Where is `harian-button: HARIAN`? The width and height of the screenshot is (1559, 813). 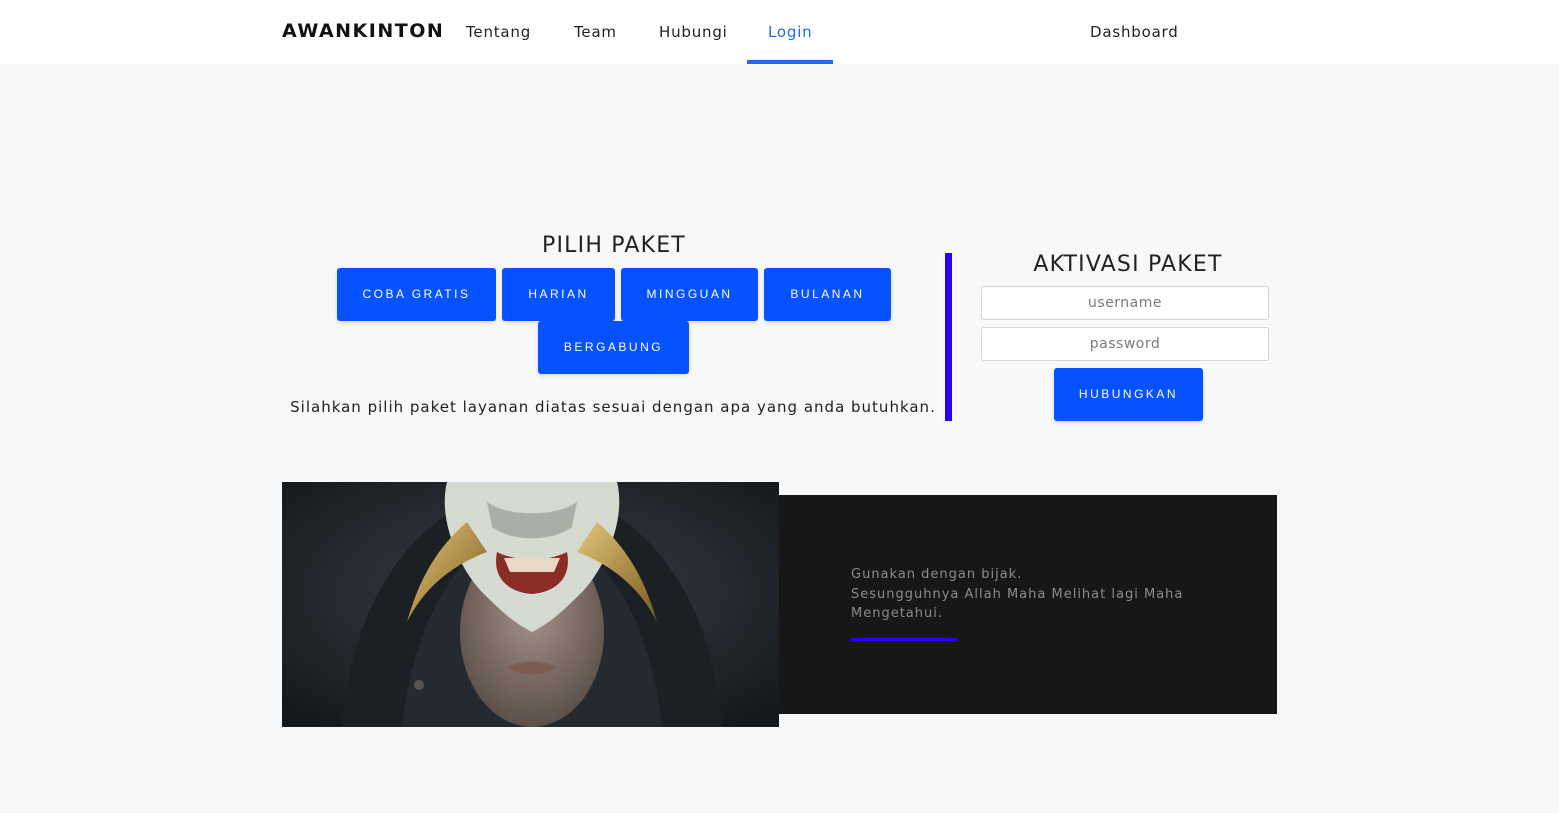 harian-button: HARIAN is located at coordinates (558, 294).